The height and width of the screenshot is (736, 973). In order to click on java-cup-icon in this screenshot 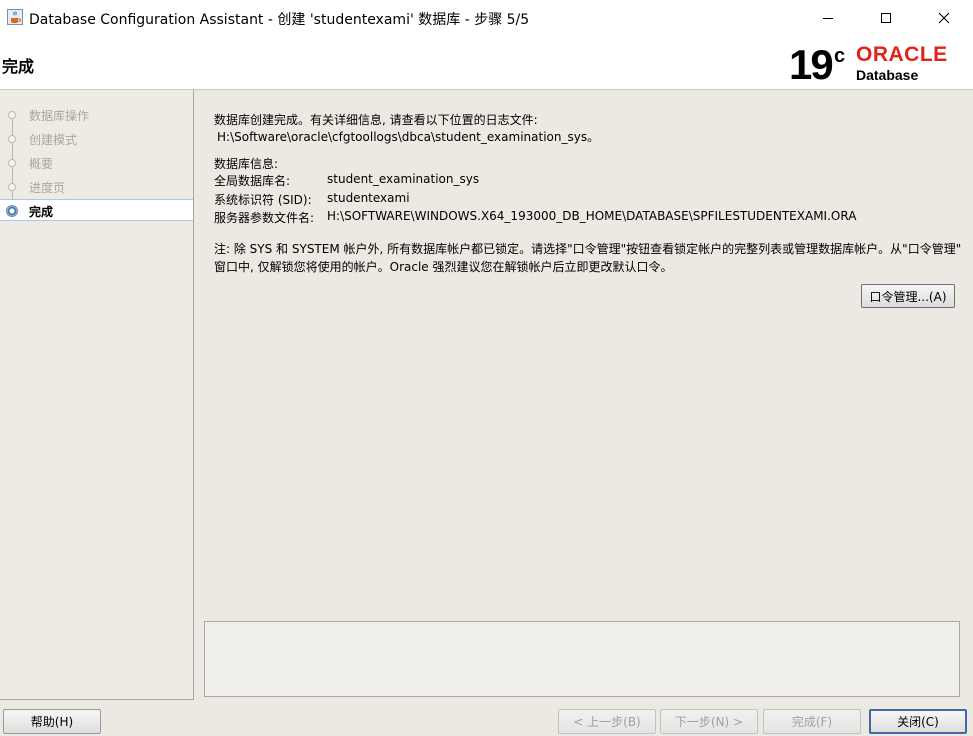, I will do `click(15, 17)`.